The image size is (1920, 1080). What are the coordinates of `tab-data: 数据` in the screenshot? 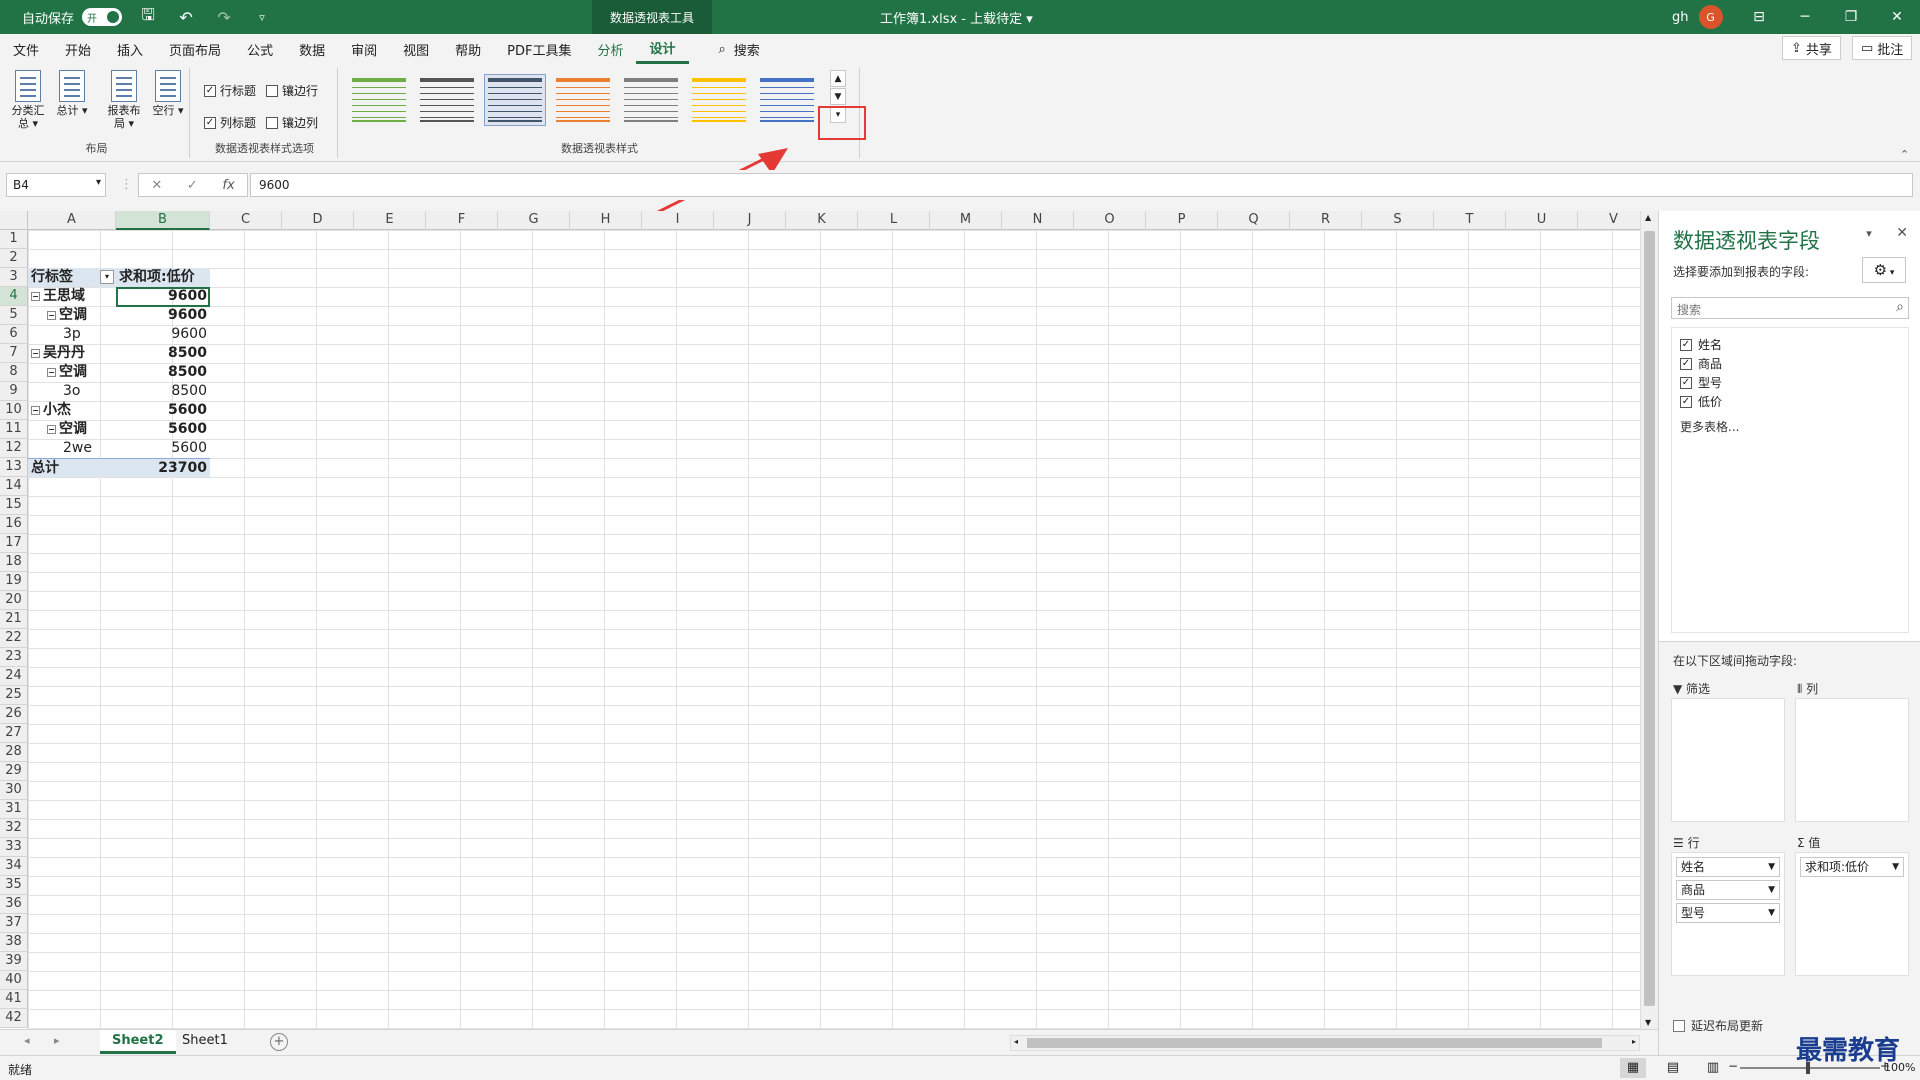 It's located at (312, 49).